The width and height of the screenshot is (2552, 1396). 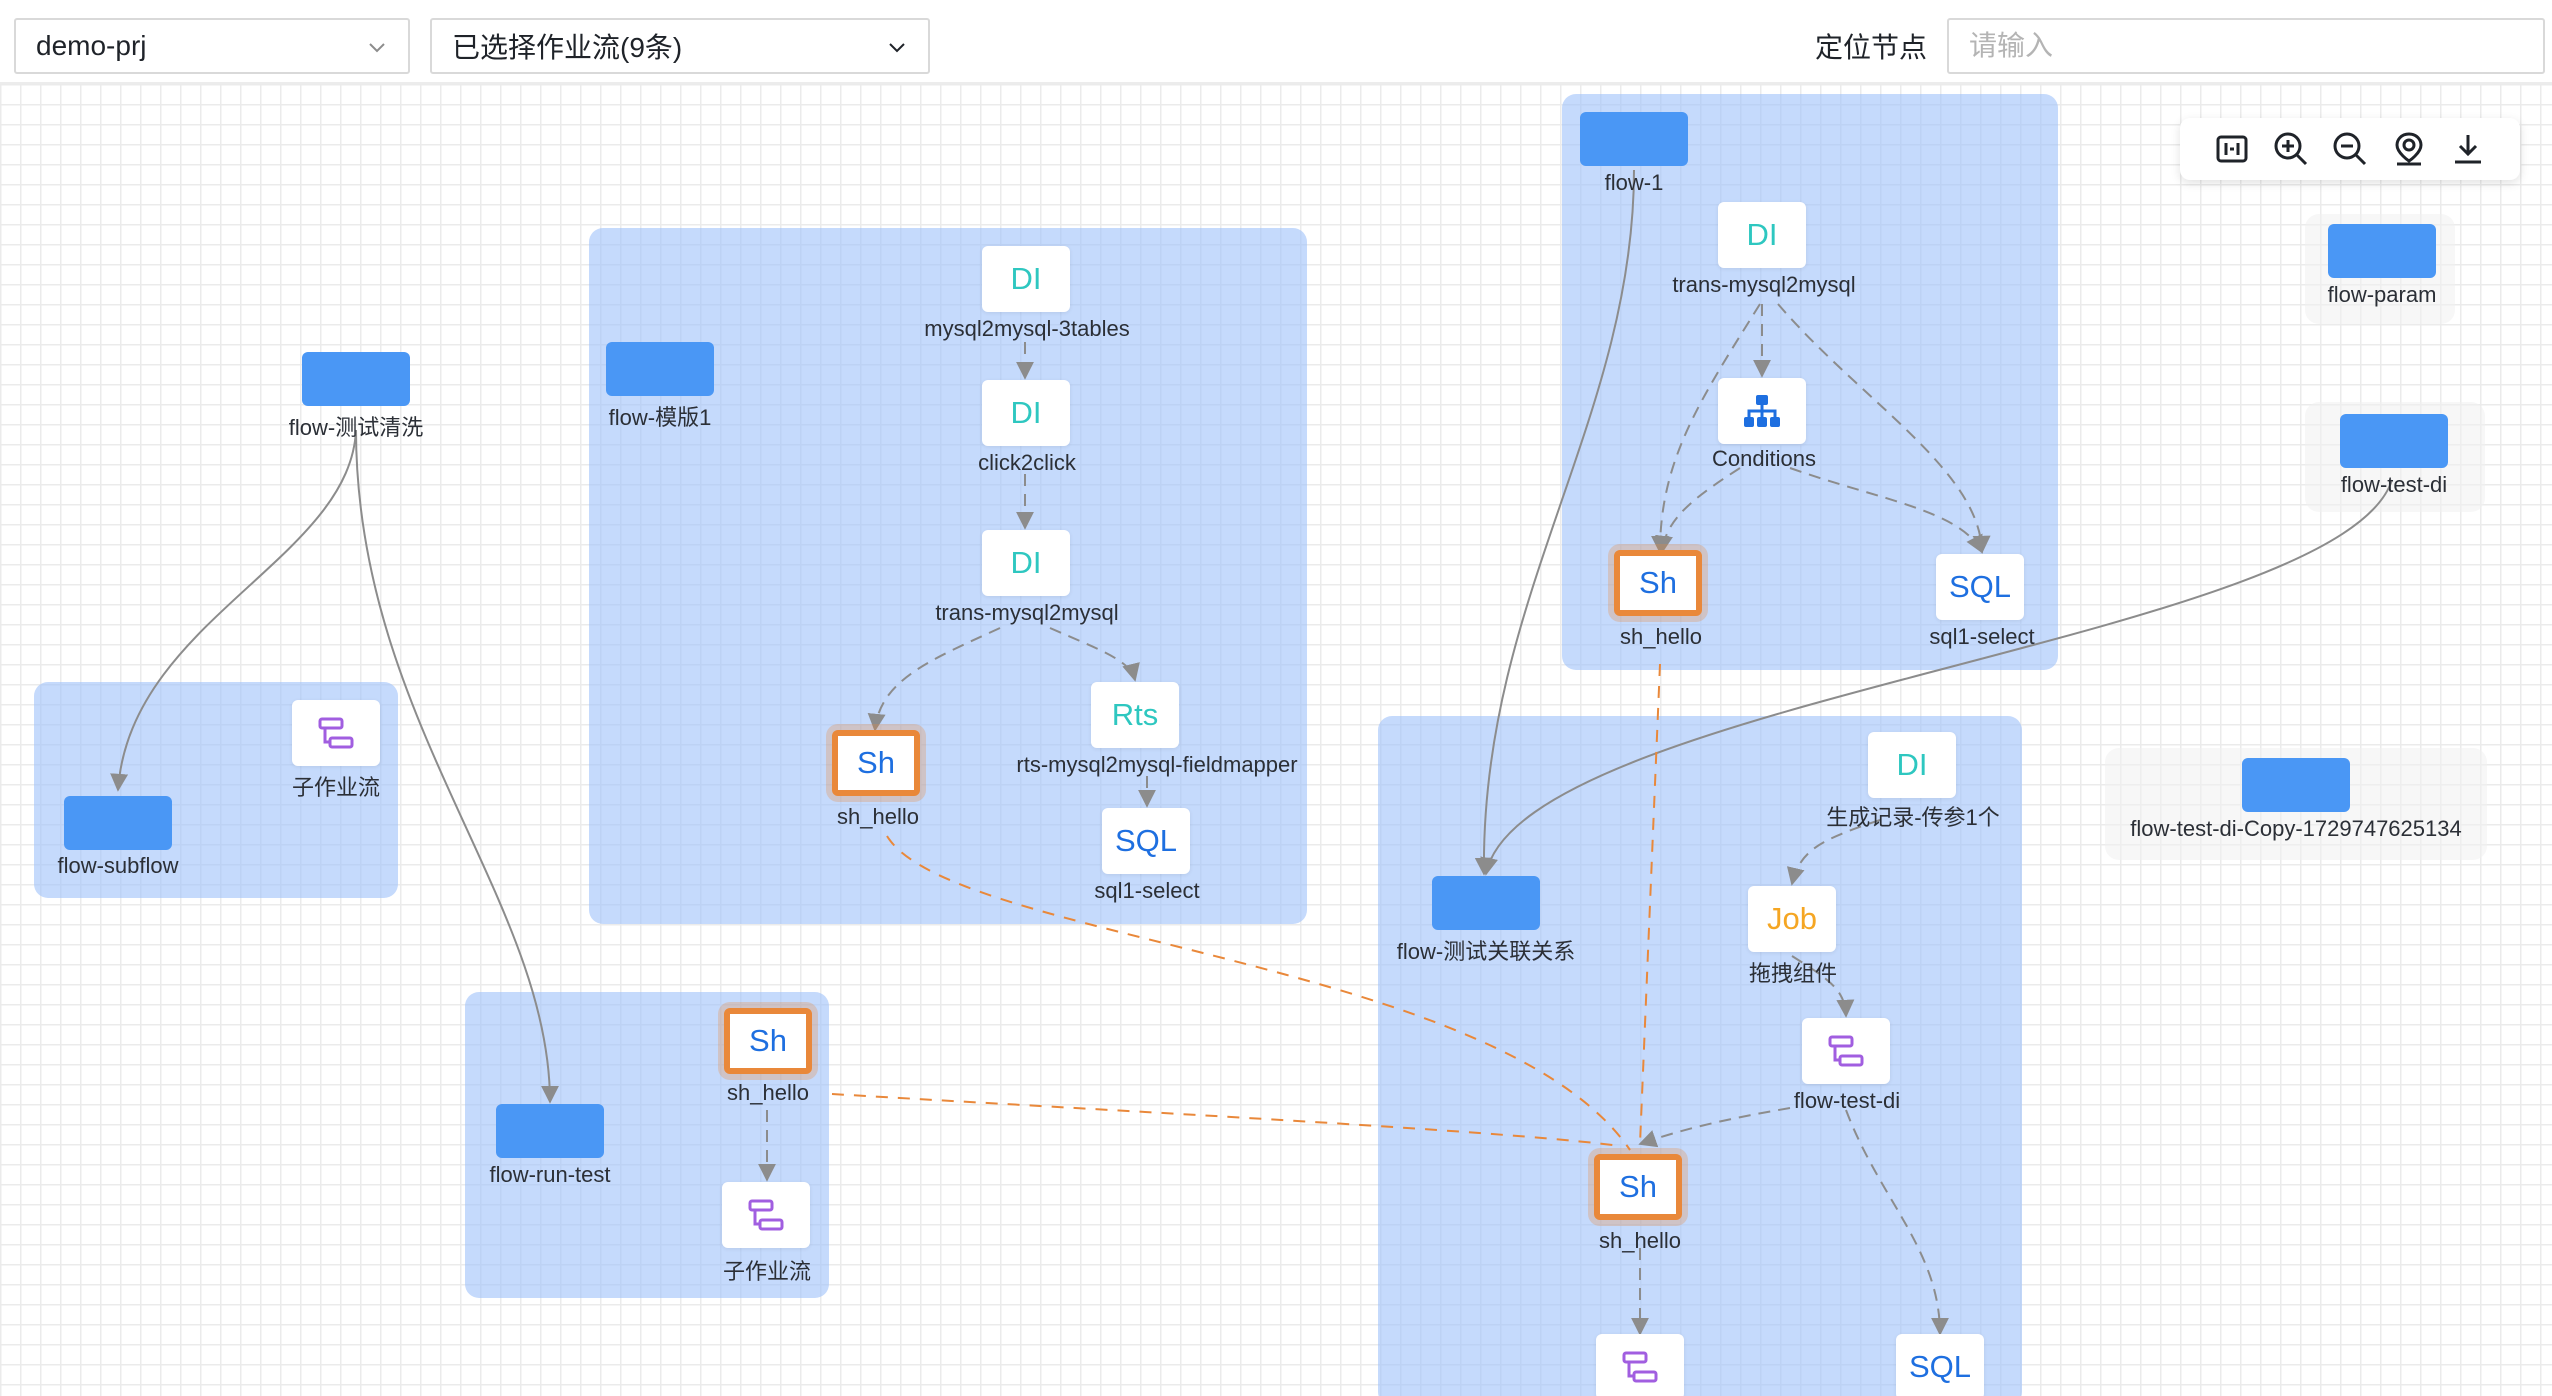 I want to click on edge-cond-shc, so click(x=1698, y=510).